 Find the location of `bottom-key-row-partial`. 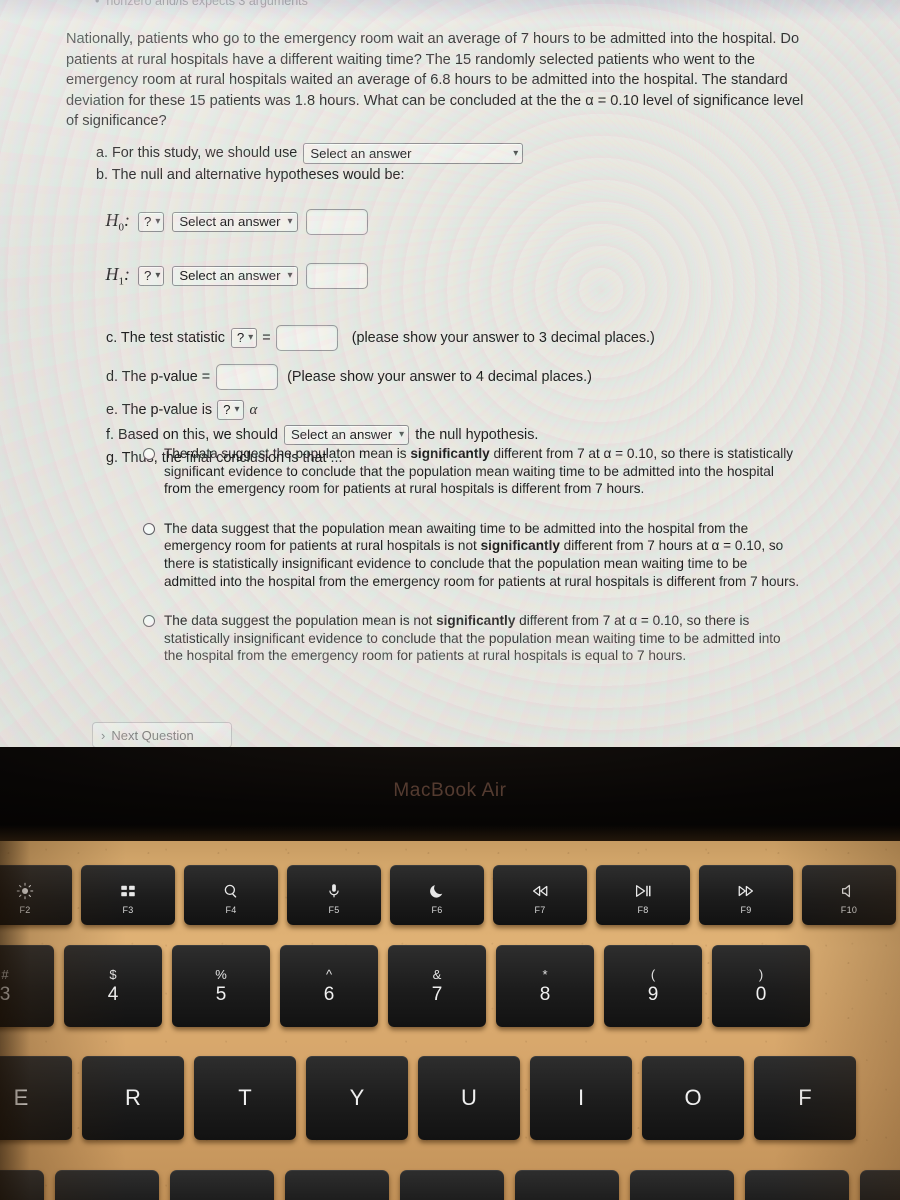

bottom-key-row-partial is located at coordinates (450, 1185).